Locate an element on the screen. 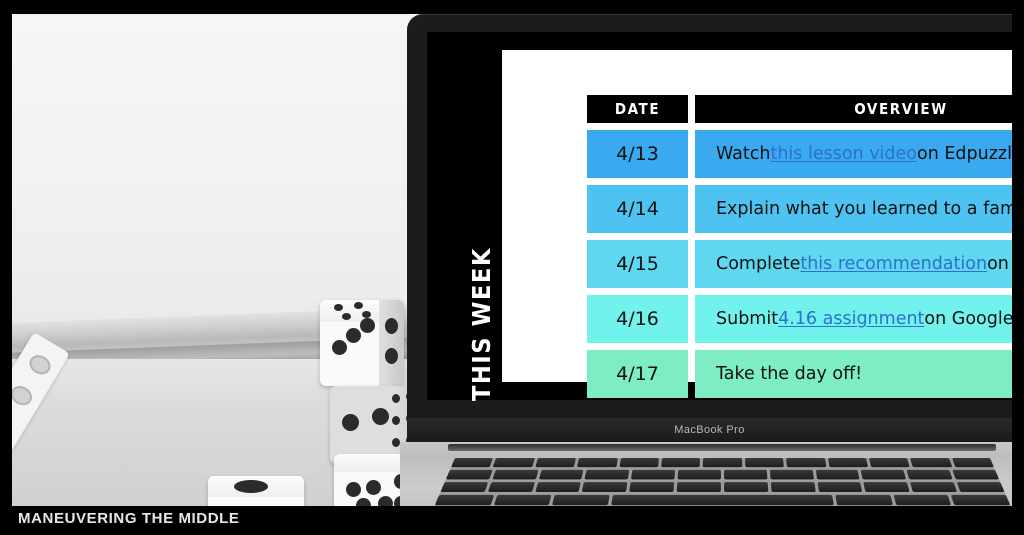  laptop-brand-label: MacBook Pro is located at coordinates (709, 430).